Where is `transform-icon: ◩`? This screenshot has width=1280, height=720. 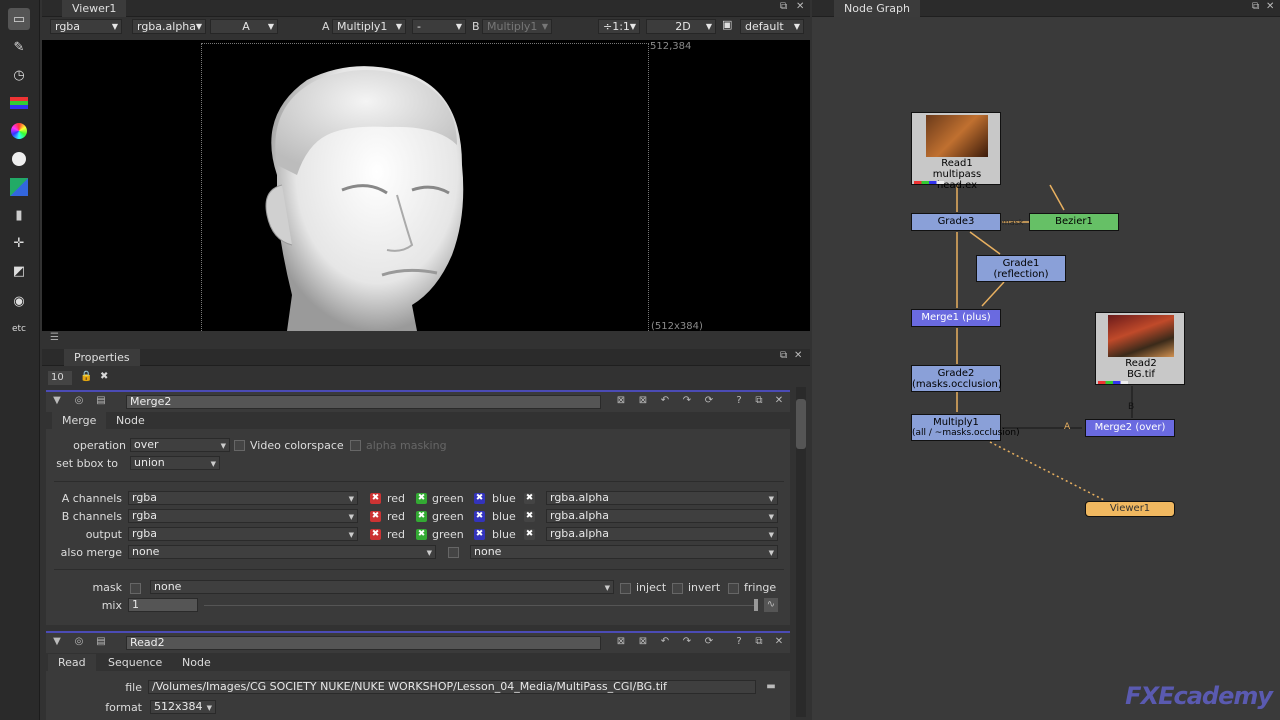
transform-icon: ◩ is located at coordinates (19, 271).